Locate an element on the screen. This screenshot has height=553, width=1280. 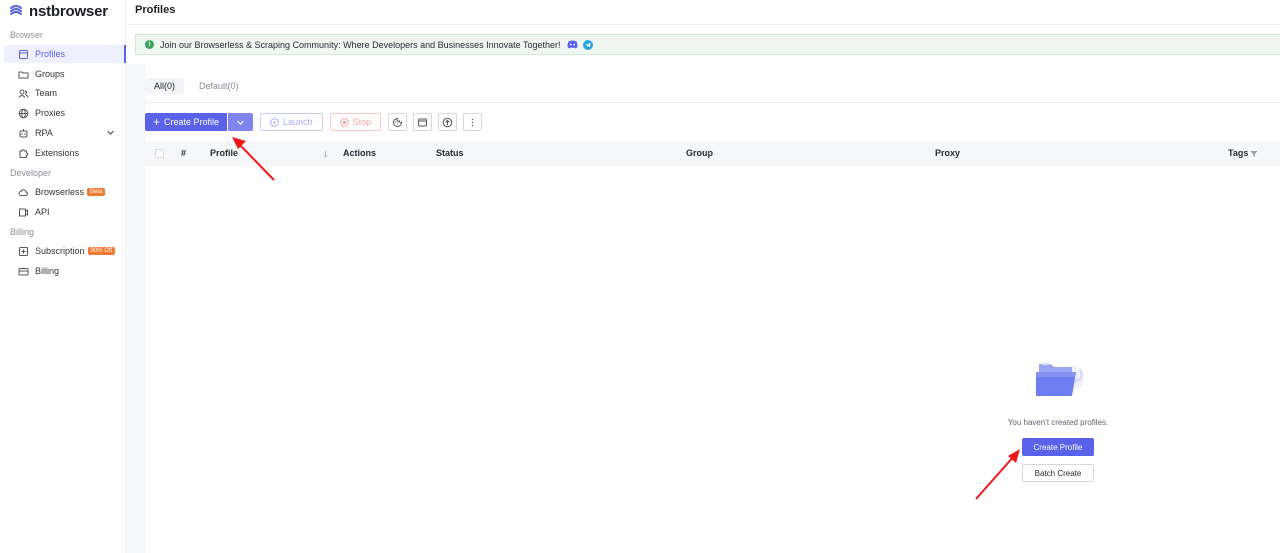
sidebar-item-label: API is located at coordinates (42, 212).